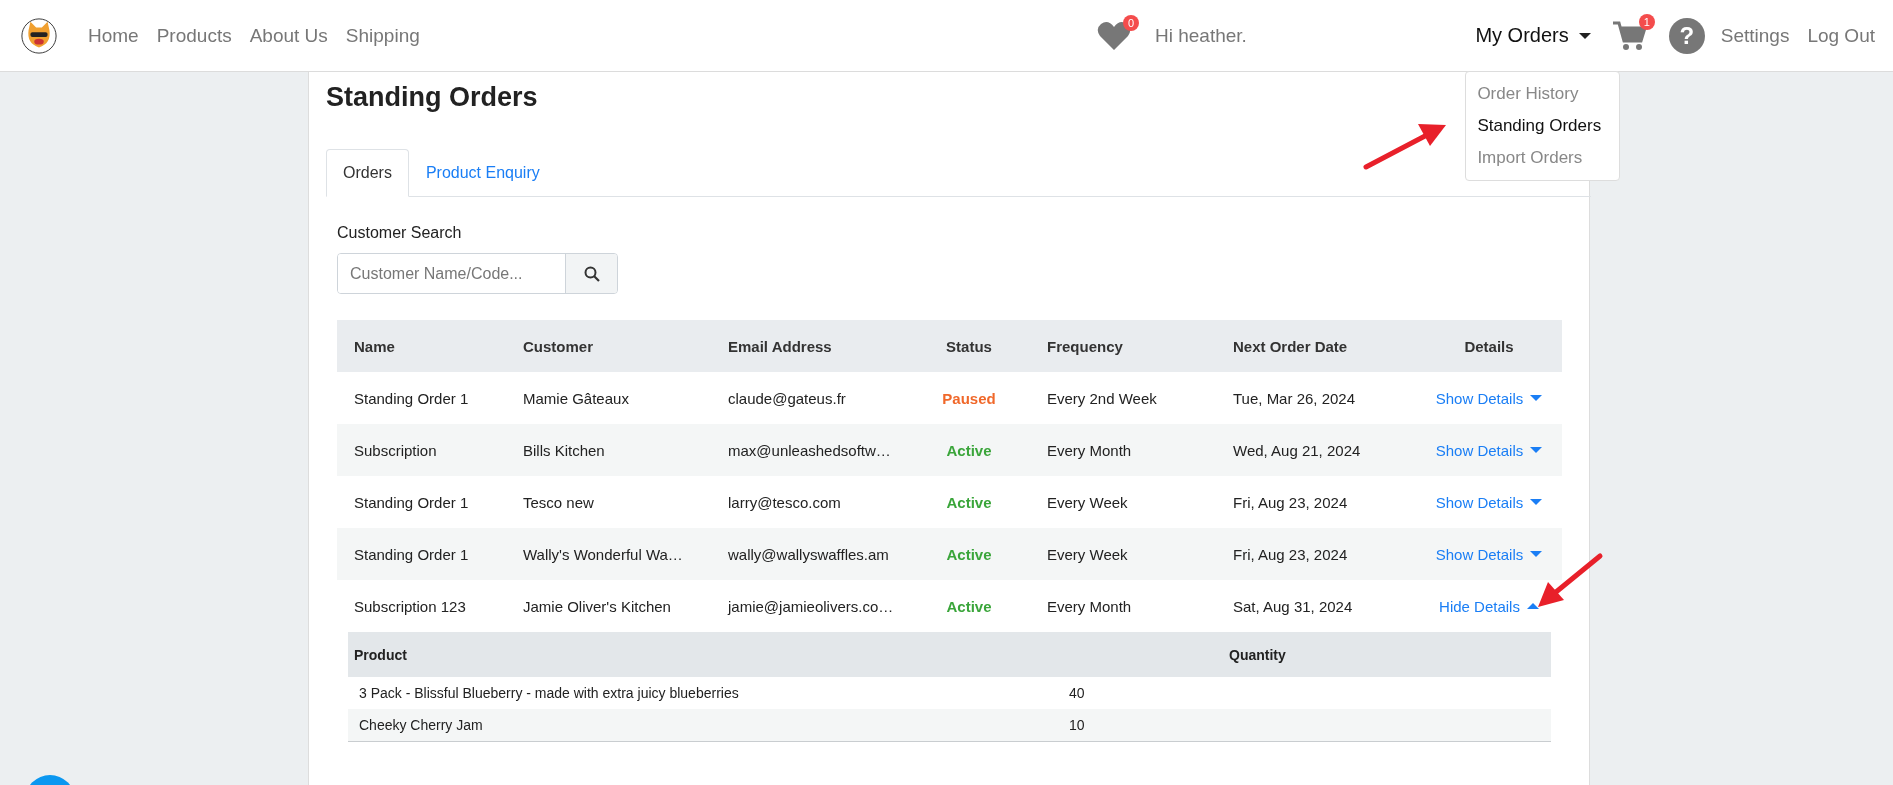  Describe the element at coordinates (432, 97) in the screenshot. I see `page-title: Standing Orders` at that location.